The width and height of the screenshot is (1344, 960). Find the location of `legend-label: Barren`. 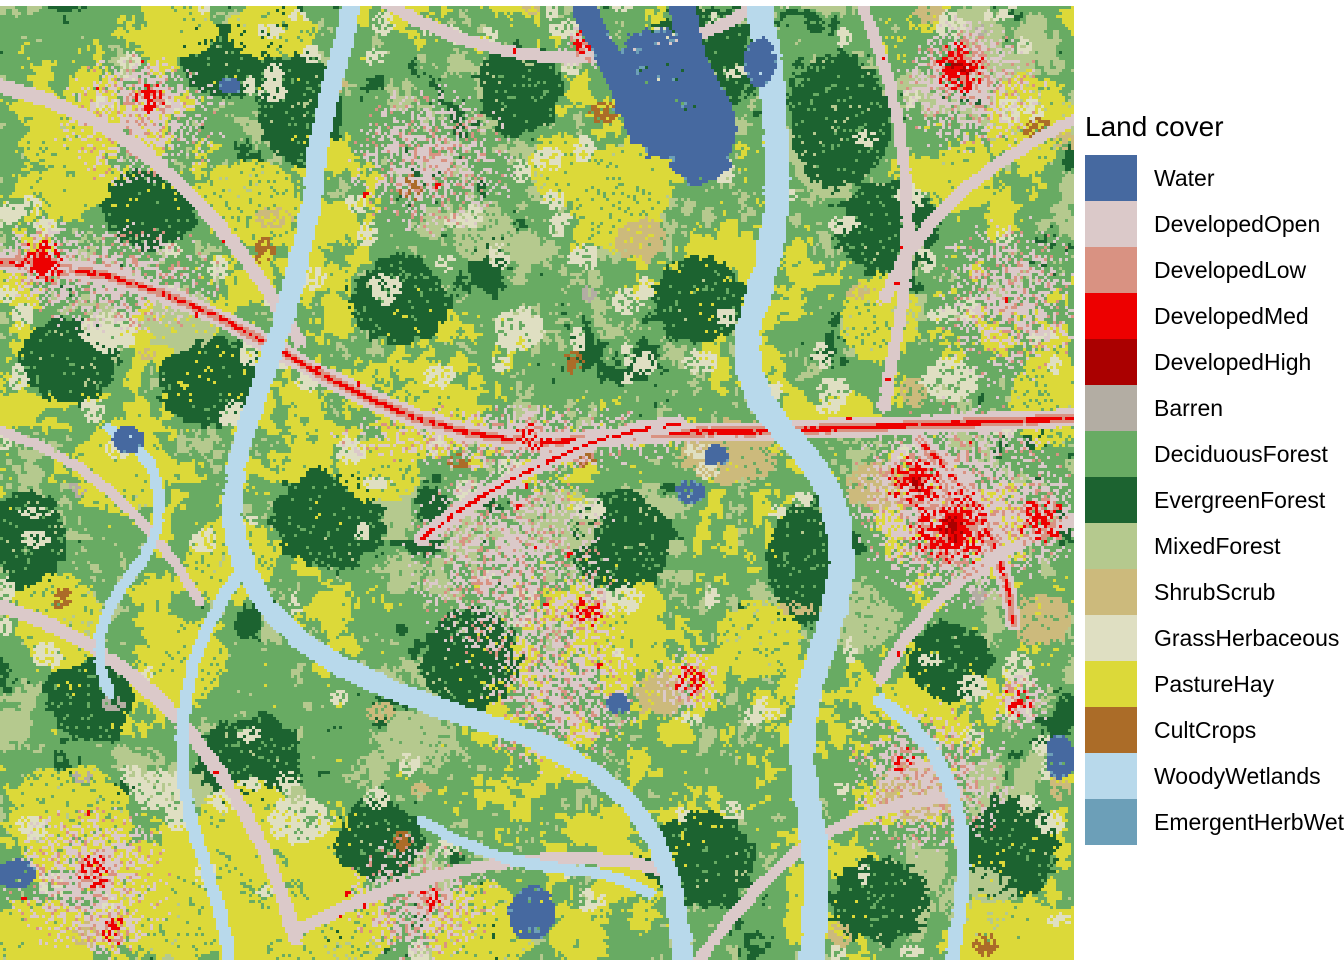

legend-label: Barren is located at coordinates (1189, 408).